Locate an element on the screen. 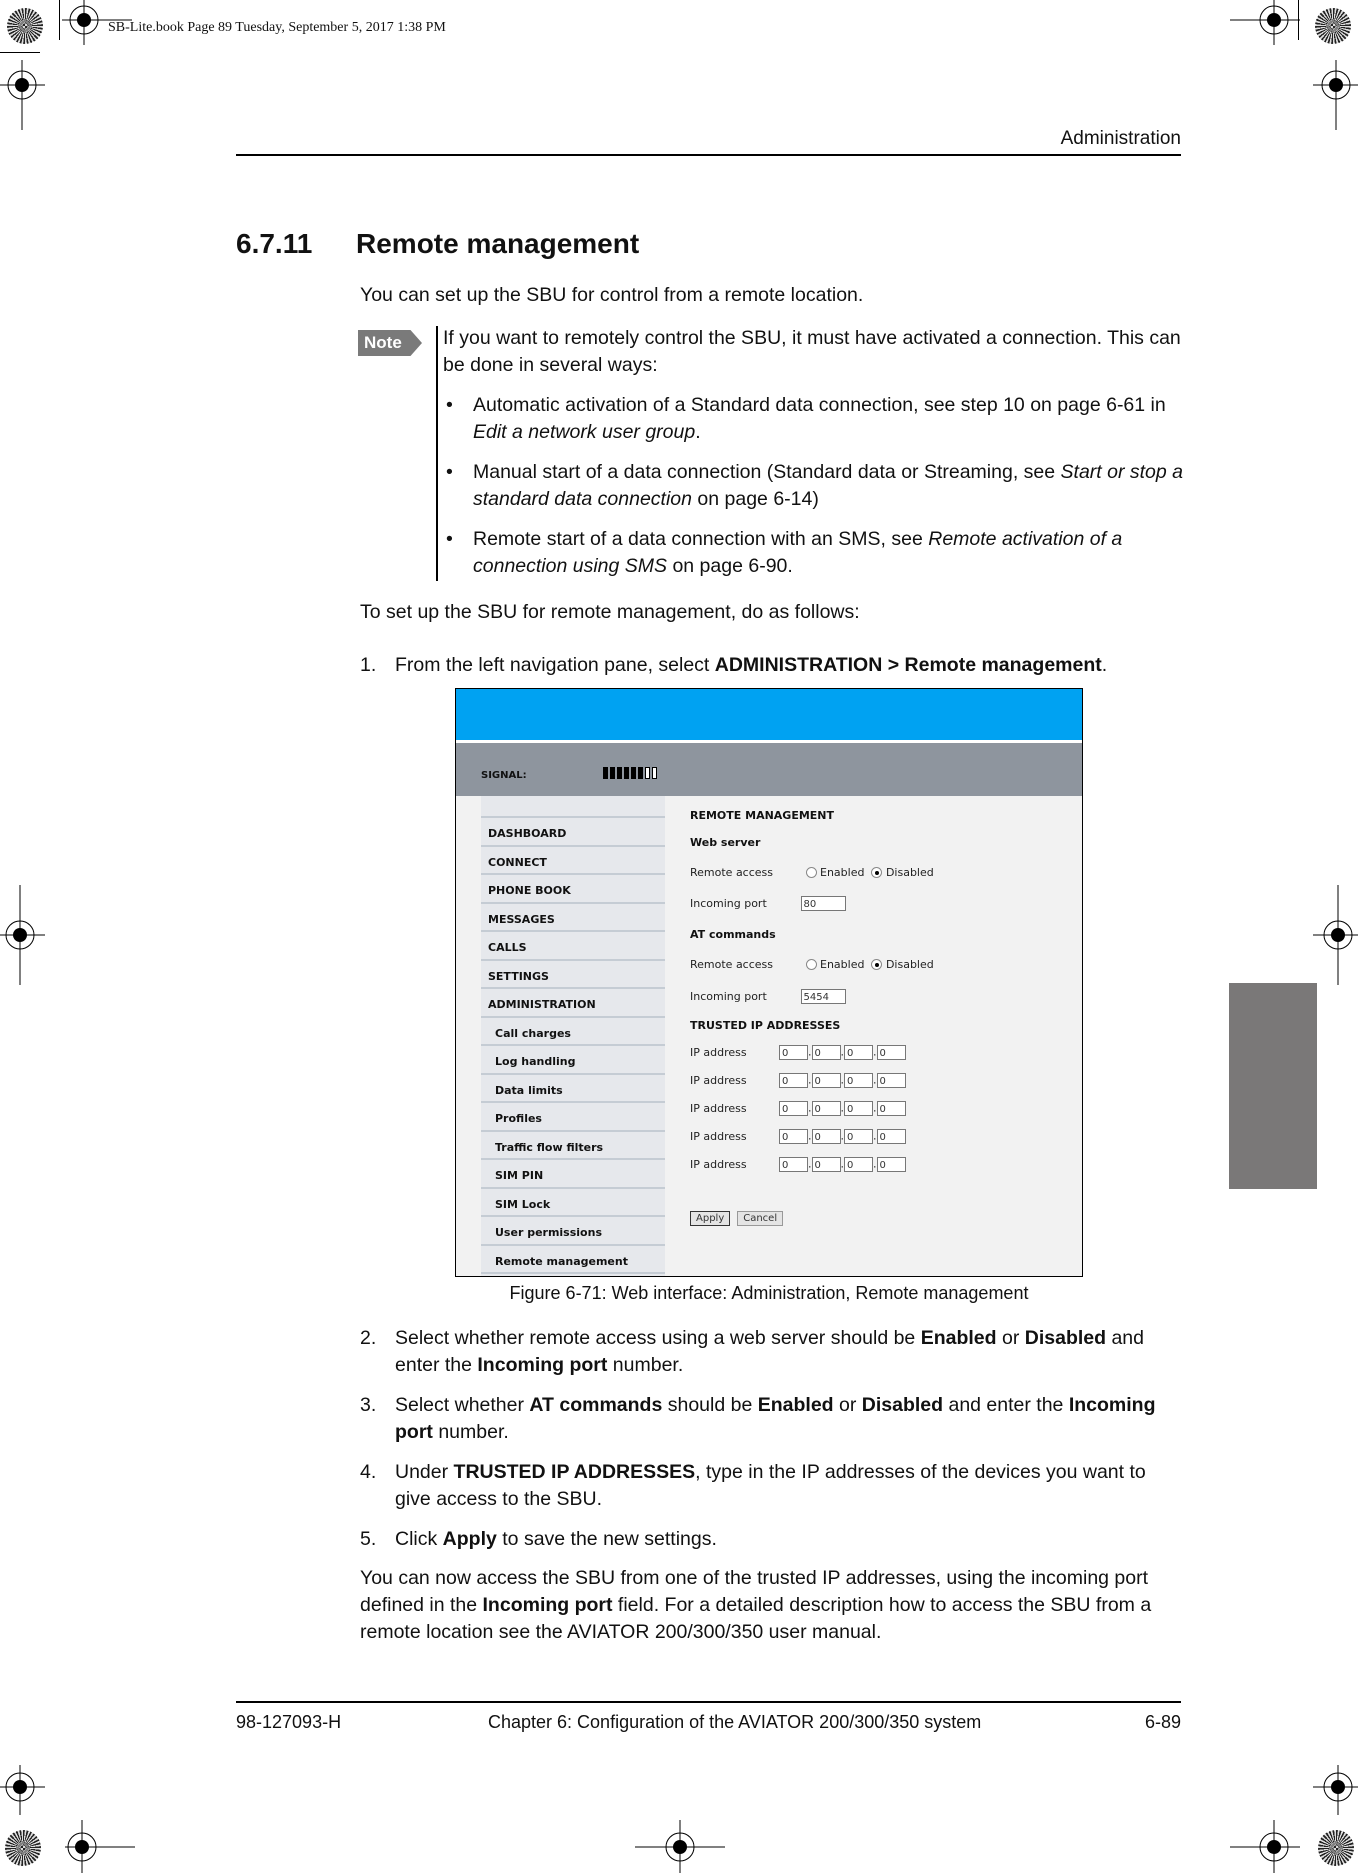  web-server-port-input: 80 is located at coordinates (823, 903).